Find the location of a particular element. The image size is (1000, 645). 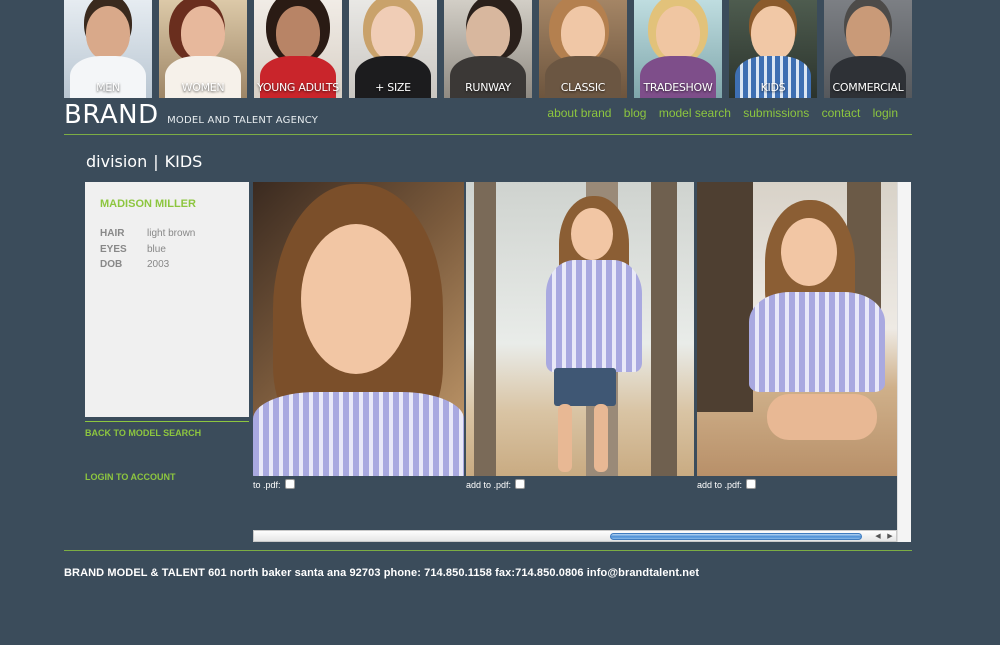

photo-1-face is located at coordinates (356, 299).